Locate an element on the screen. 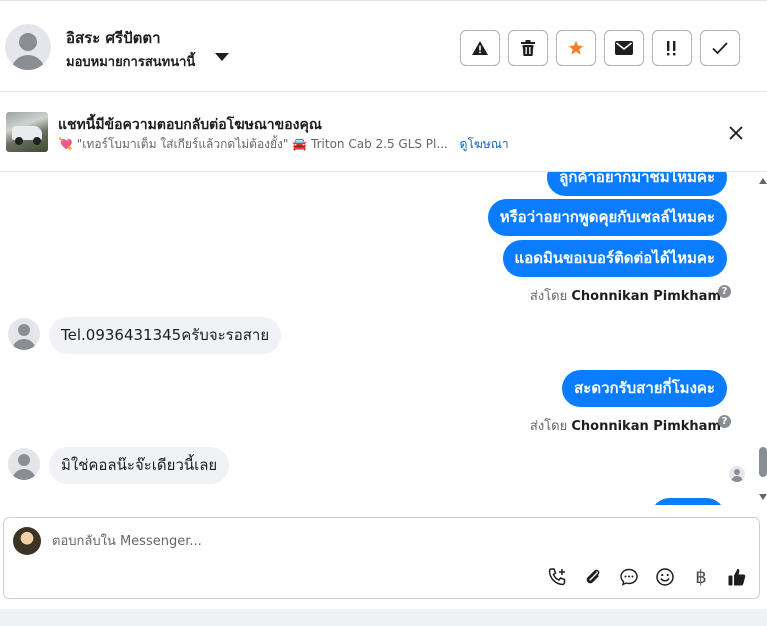 The width and height of the screenshot is (767, 626). report-spam-button is located at coordinates (480, 48).